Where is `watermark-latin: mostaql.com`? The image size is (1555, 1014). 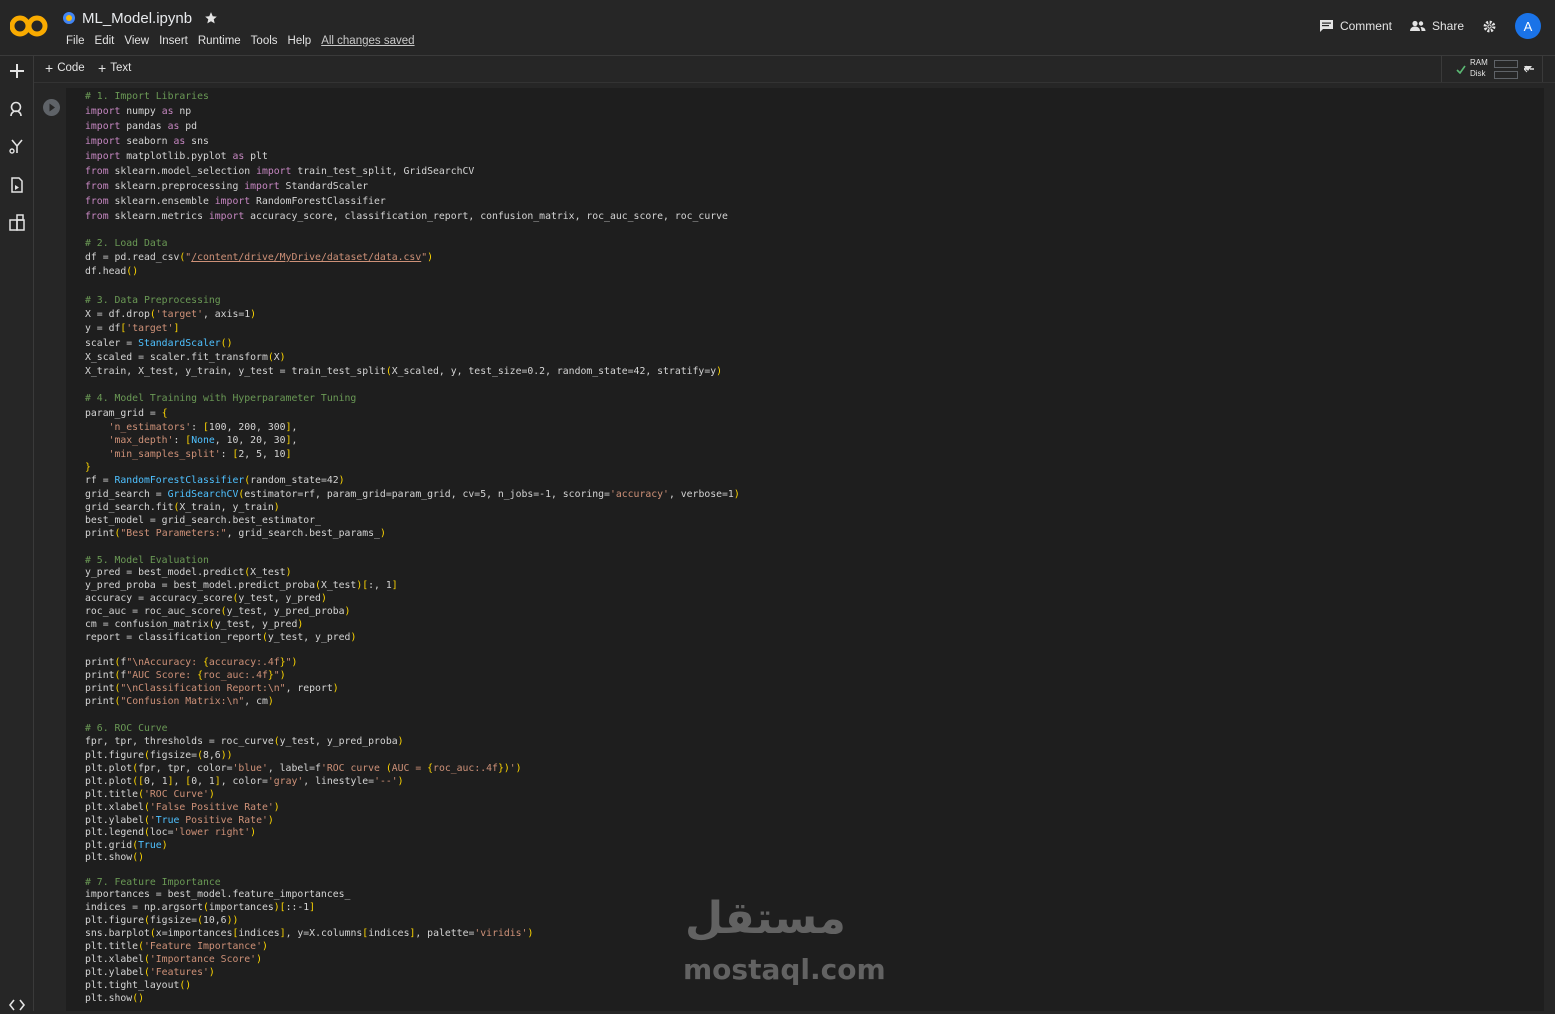 watermark-latin: mostaql.com is located at coordinates (784, 969).